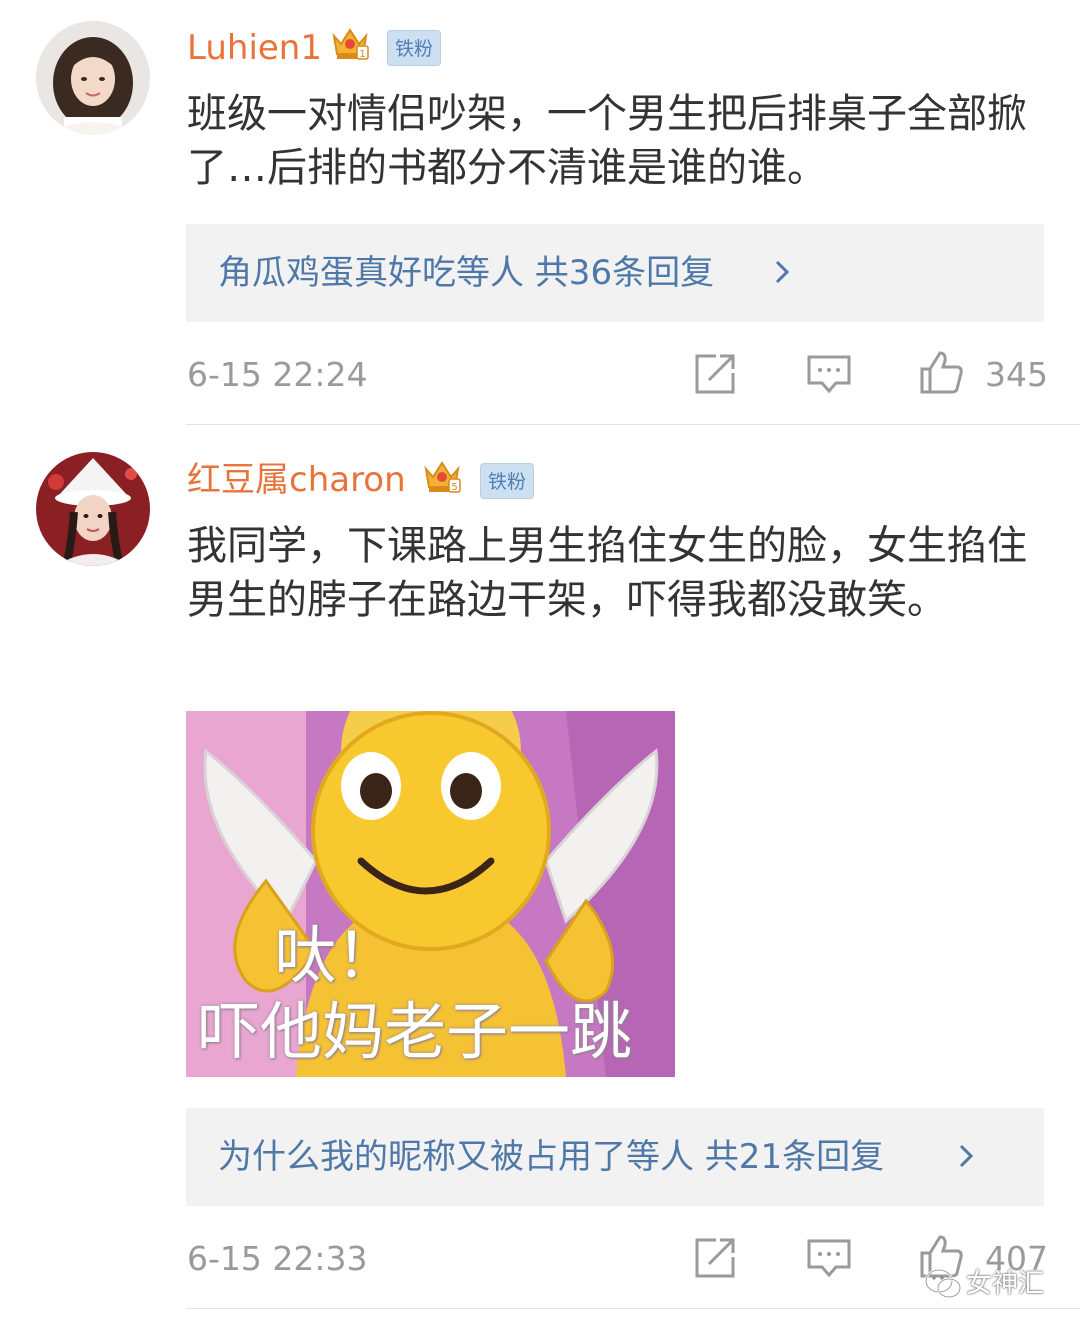  Describe the element at coordinates (607, 141) in the screenshot. I see `comment-text: 班级一对情侣吵架，一个男生把后排桌子全部掀了…后排的书都分不清谁是谁的谁。` at that location.